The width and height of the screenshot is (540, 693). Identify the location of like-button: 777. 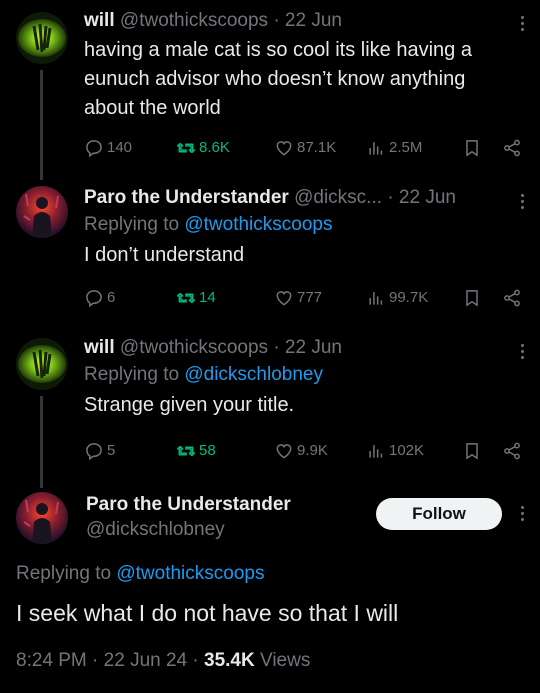
(320, 298).